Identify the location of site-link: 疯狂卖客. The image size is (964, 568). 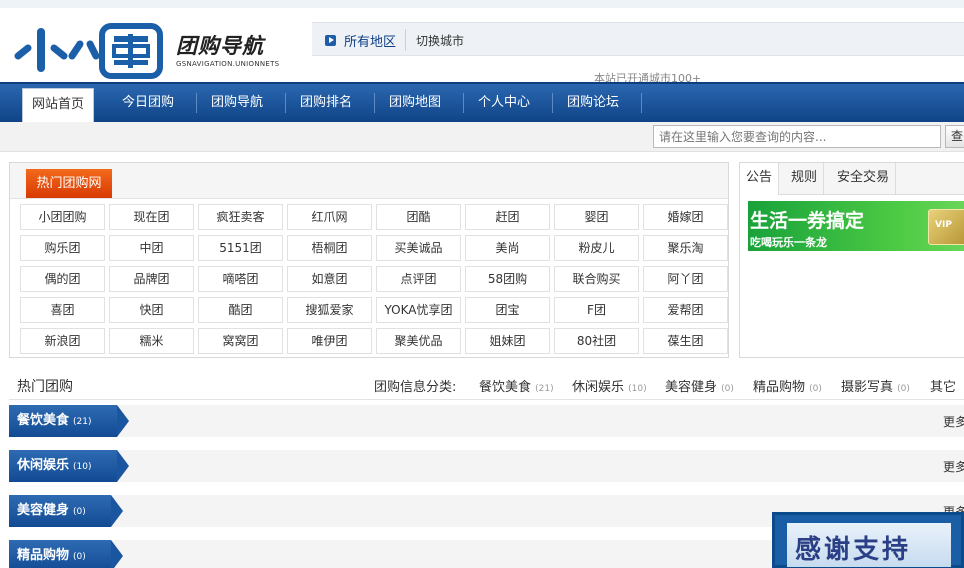
(240, 217).